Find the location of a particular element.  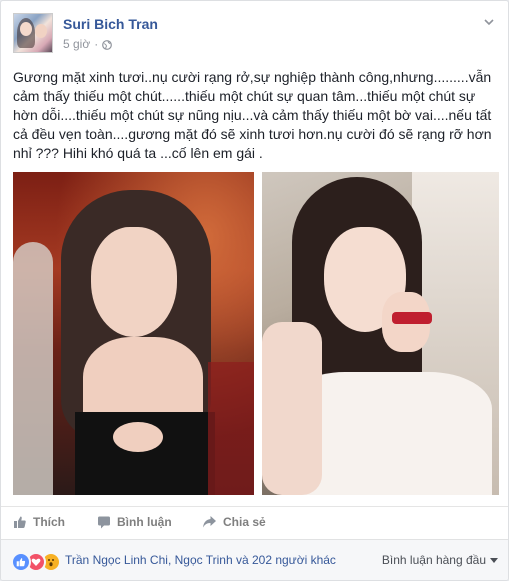

share-label: Chia sẻ is located at coordinates (244, 522).